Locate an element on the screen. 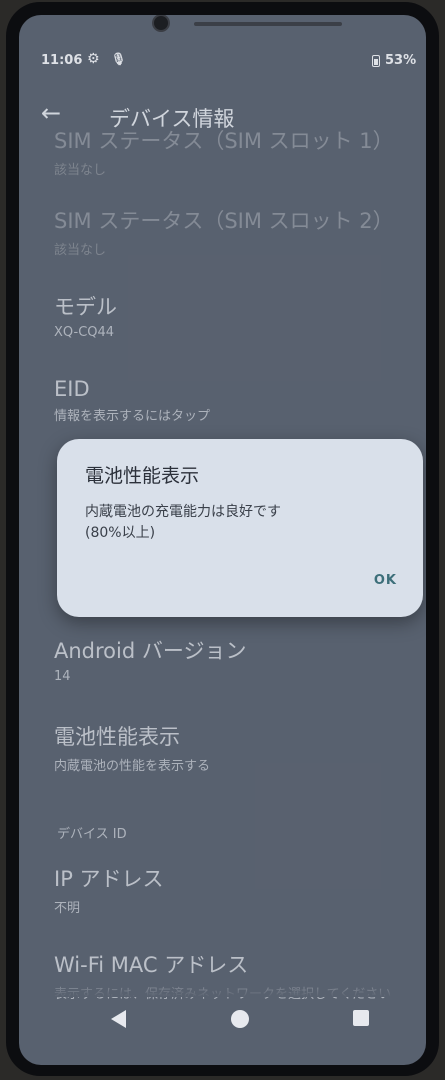 This screenshot has height=1080, width=445. dialog-title: 電池性能表示 is located at coordinates (142, 476).